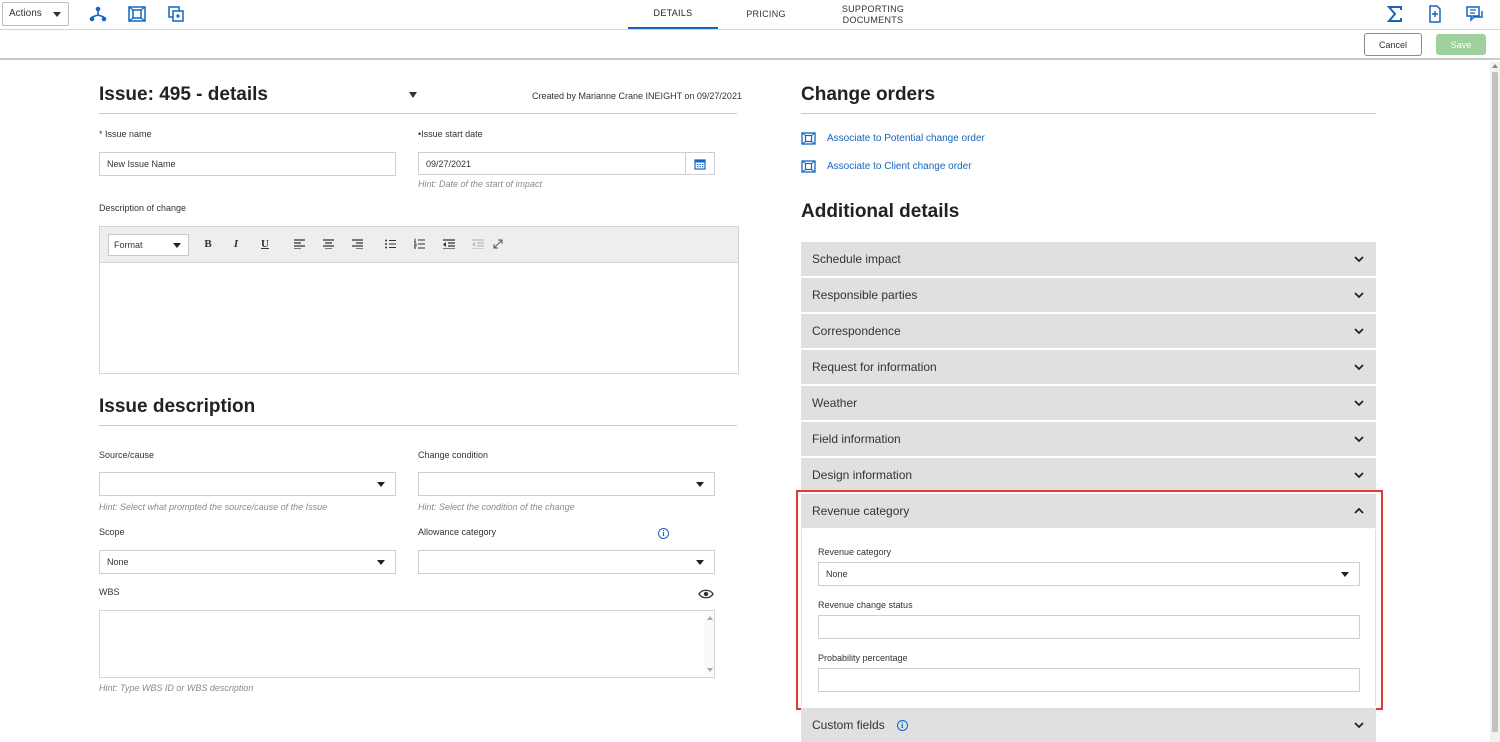 This screenshot has height=742, width=1500. What do you see at coordinates (418, 425) in the screenshot?
I see `issue-description-divider` at bounding box center [418, 425].